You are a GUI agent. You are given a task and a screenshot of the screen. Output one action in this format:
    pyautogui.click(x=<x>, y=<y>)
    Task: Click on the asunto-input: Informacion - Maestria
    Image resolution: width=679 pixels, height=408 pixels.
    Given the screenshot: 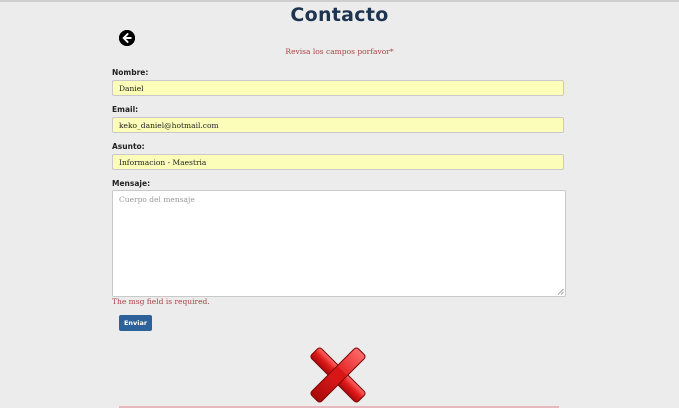 What is the action you would take?
    pyautogui.click(x=338, y=162)
    